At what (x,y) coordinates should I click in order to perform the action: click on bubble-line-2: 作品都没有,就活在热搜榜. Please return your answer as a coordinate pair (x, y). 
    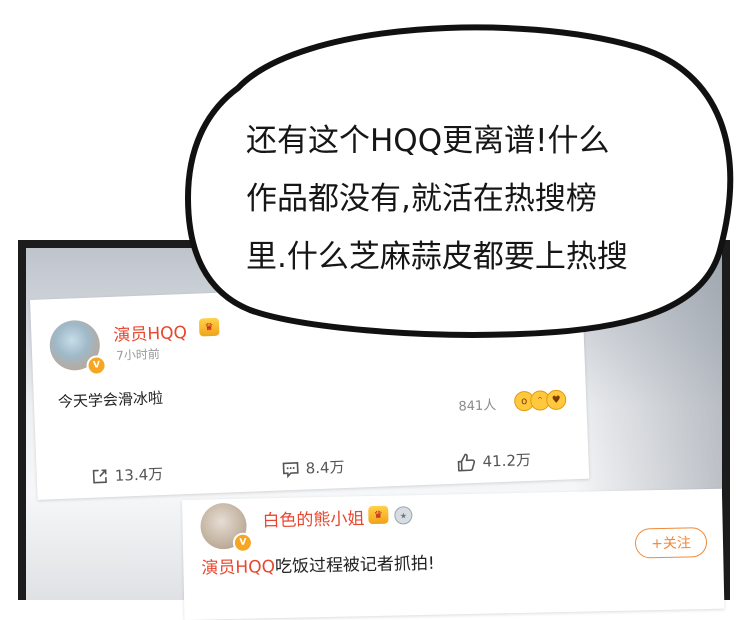
    Looking at the image, I should click on (421, 199).